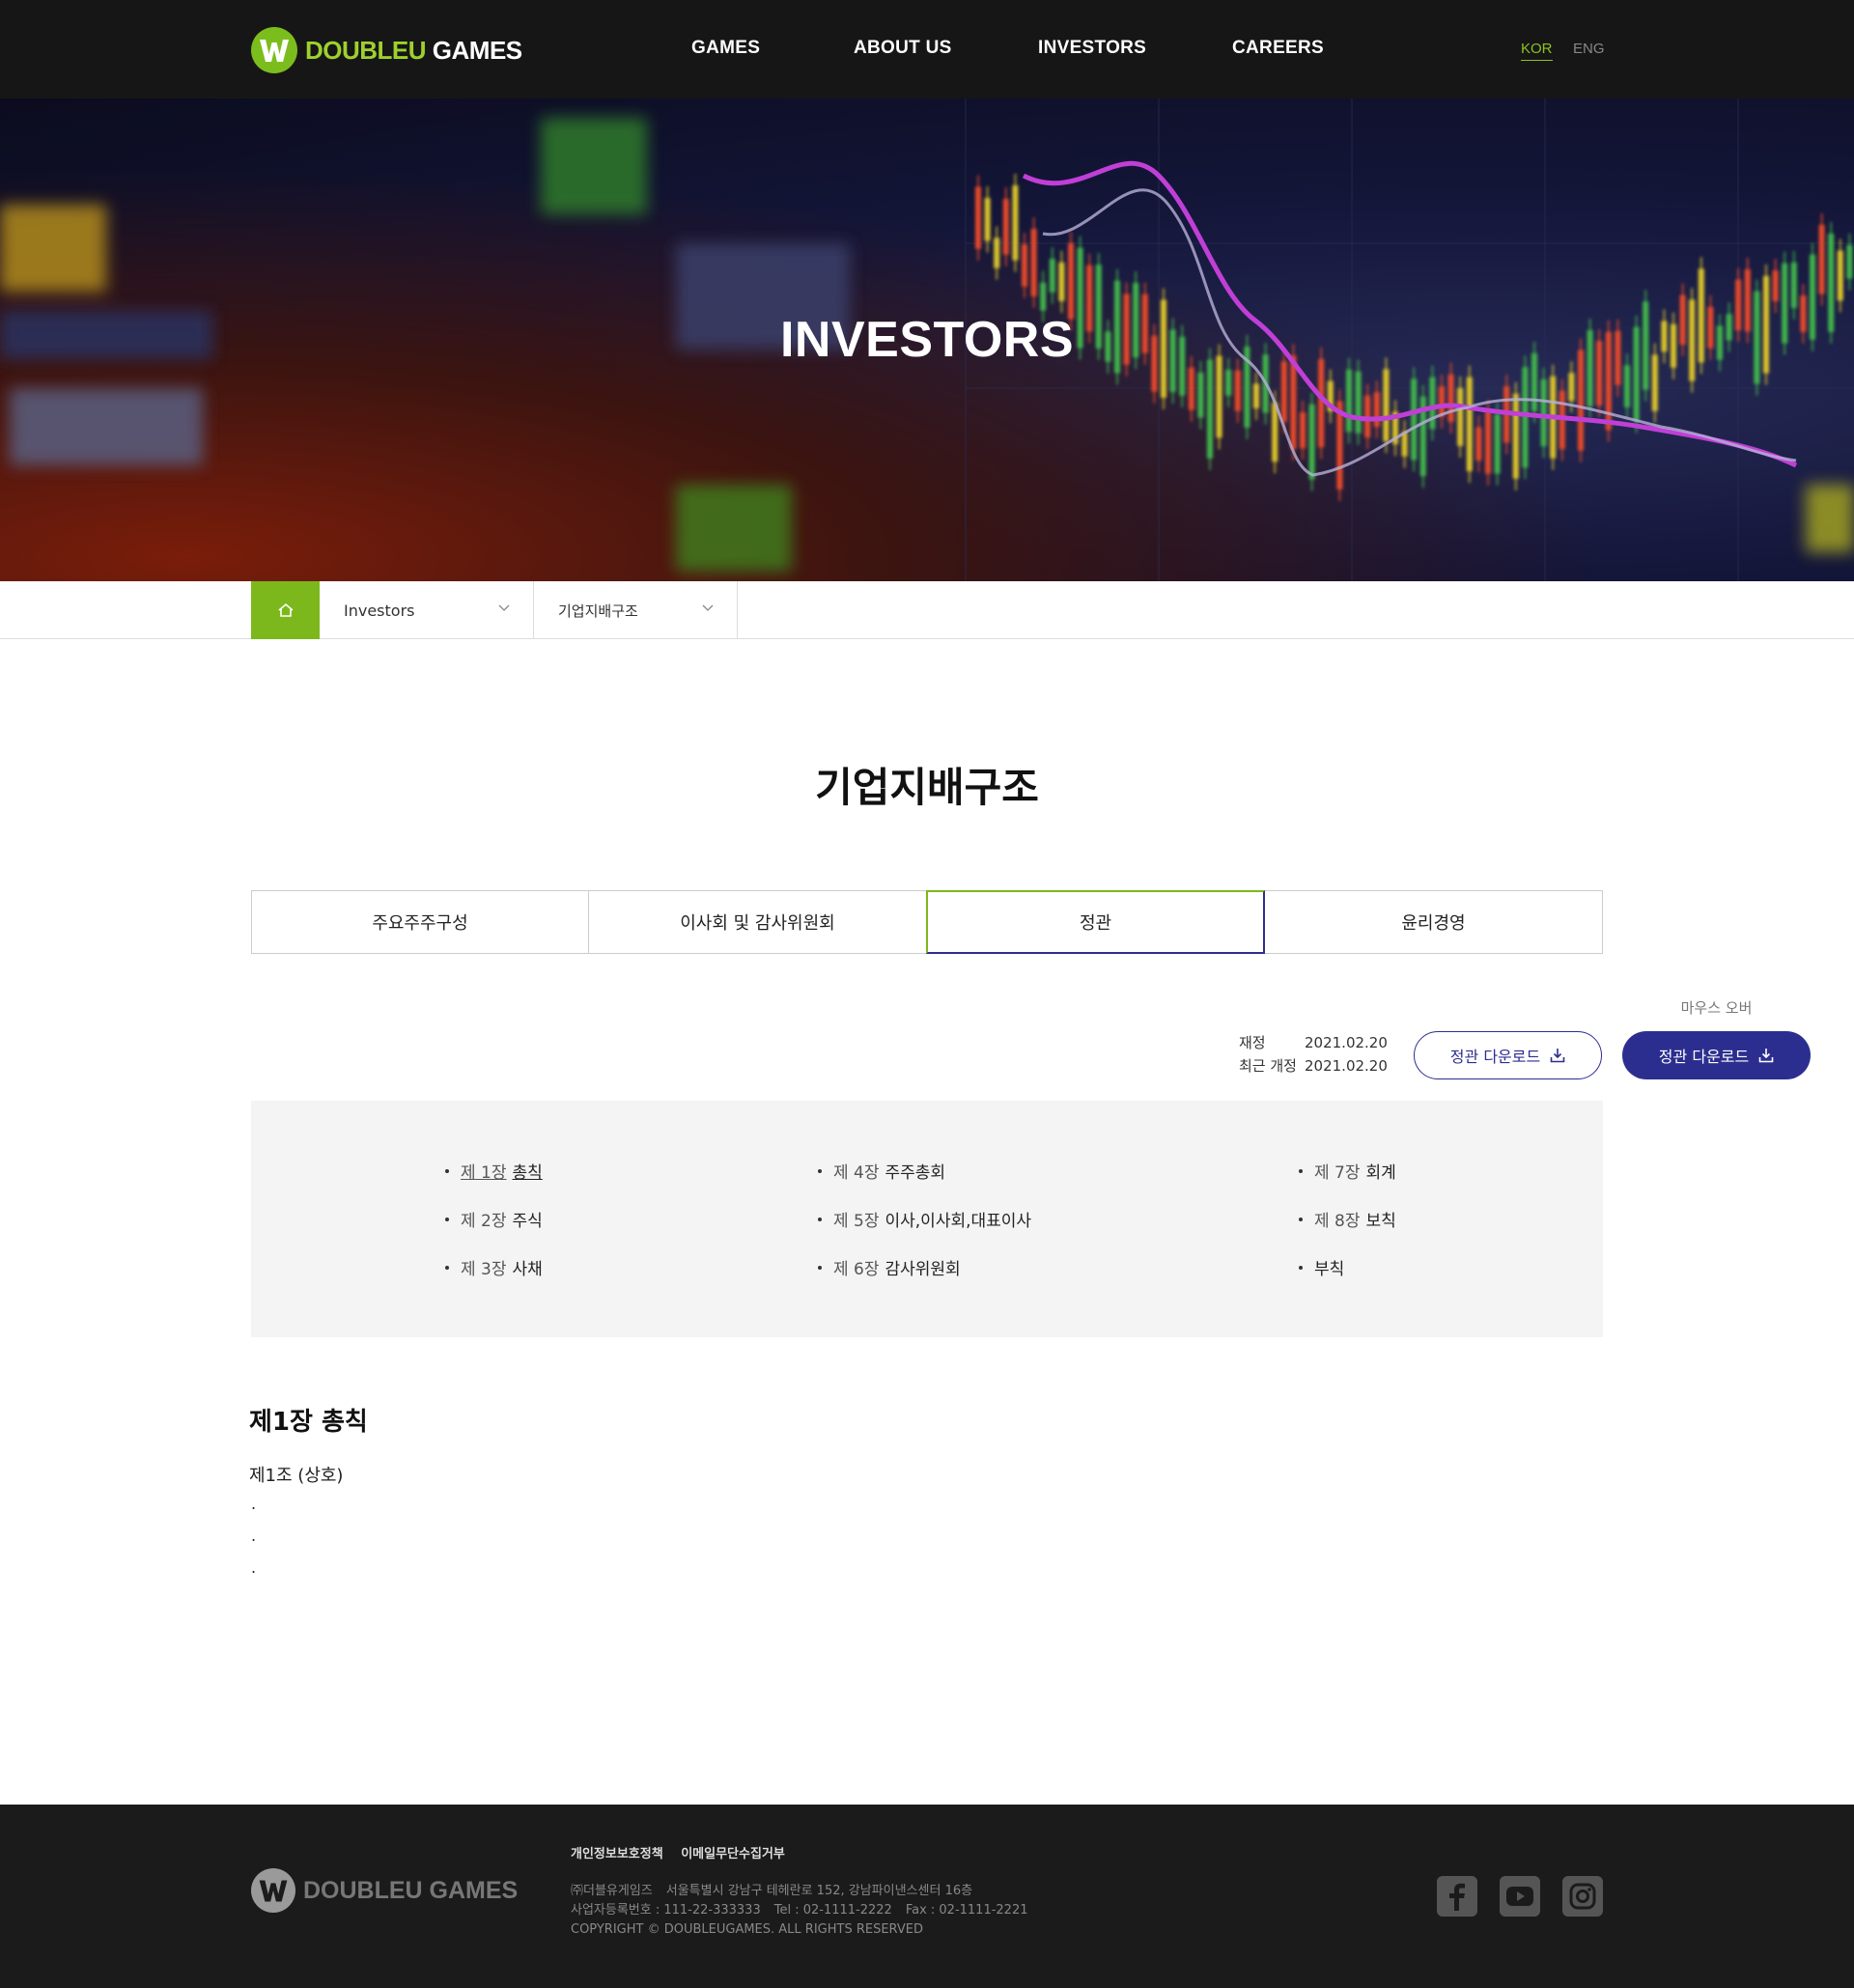 This screenshot has height=1988, width=1854. I want to click on breadcrumb-dropdown-page: 기업지배구조, so click(636, 610).